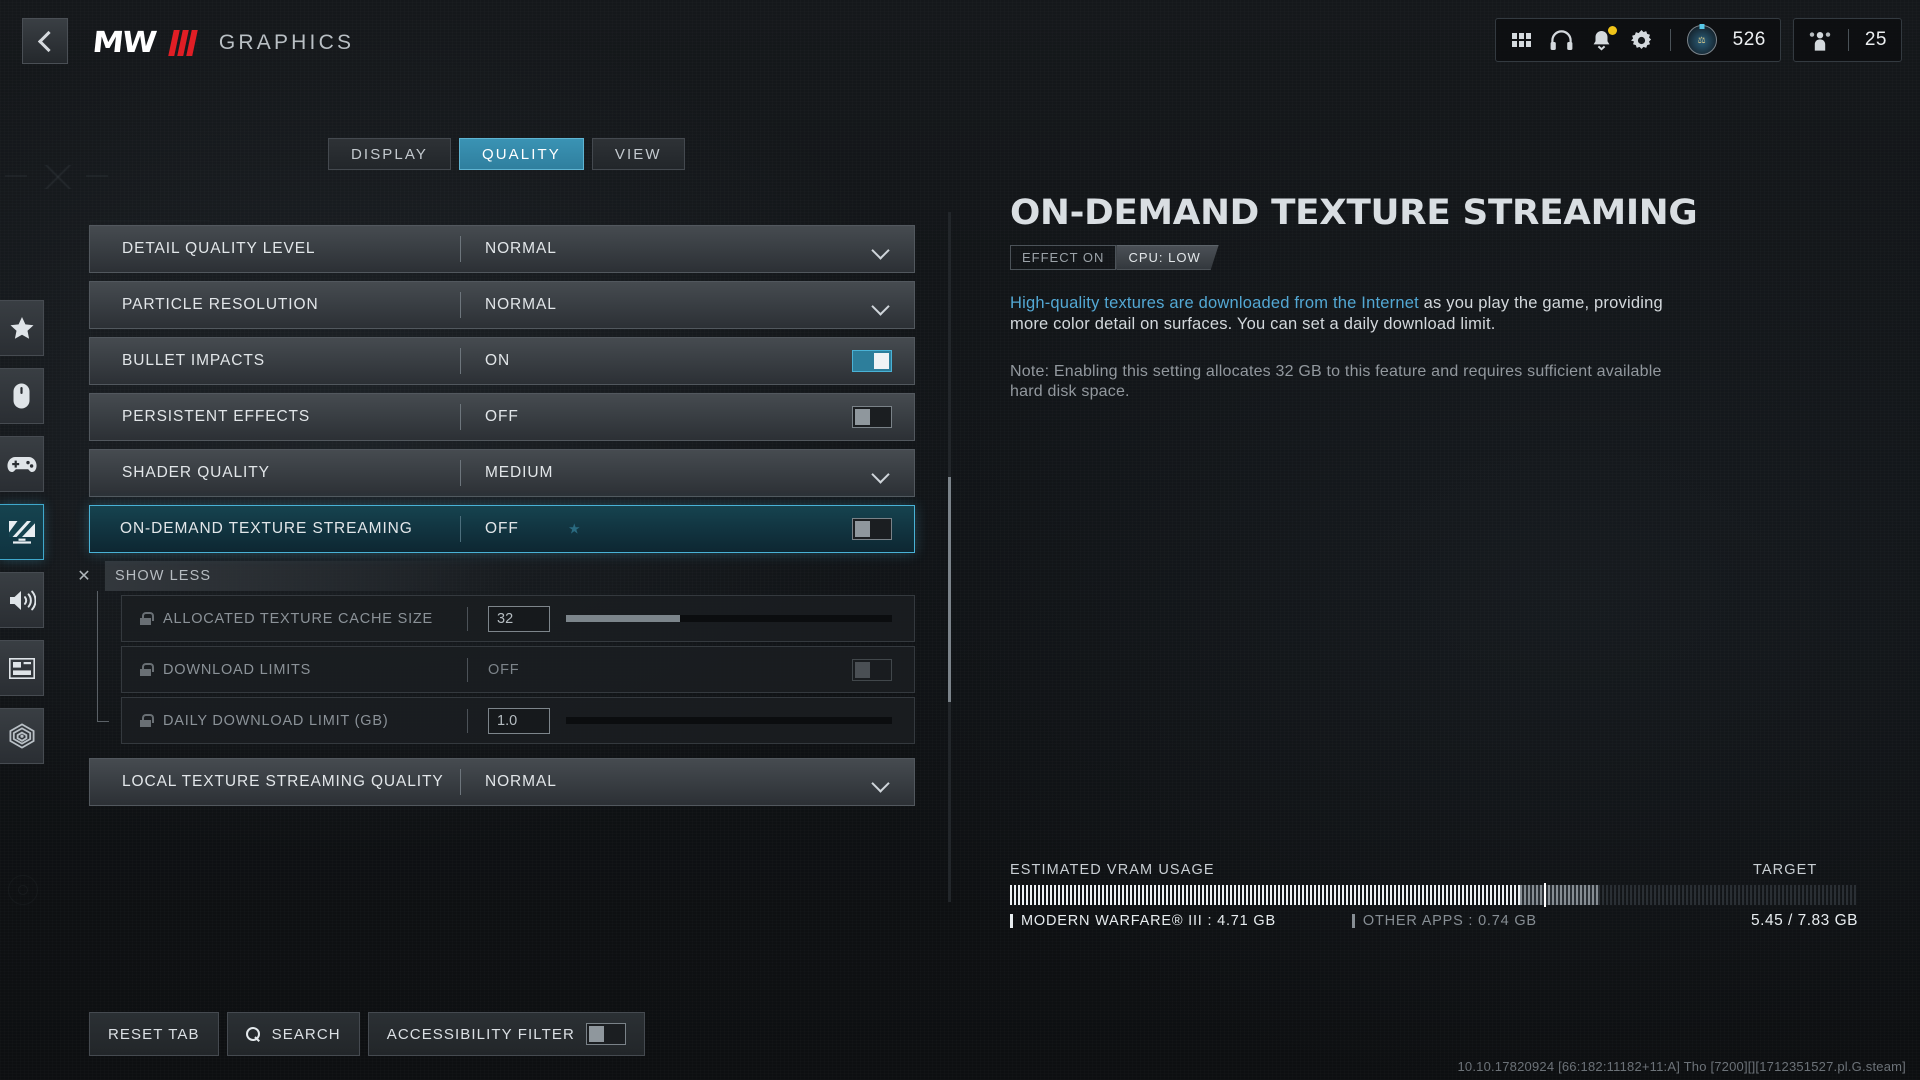  I want to click on tab-bar: DISPLAY QUALITY VIEW, so click(506, 154).